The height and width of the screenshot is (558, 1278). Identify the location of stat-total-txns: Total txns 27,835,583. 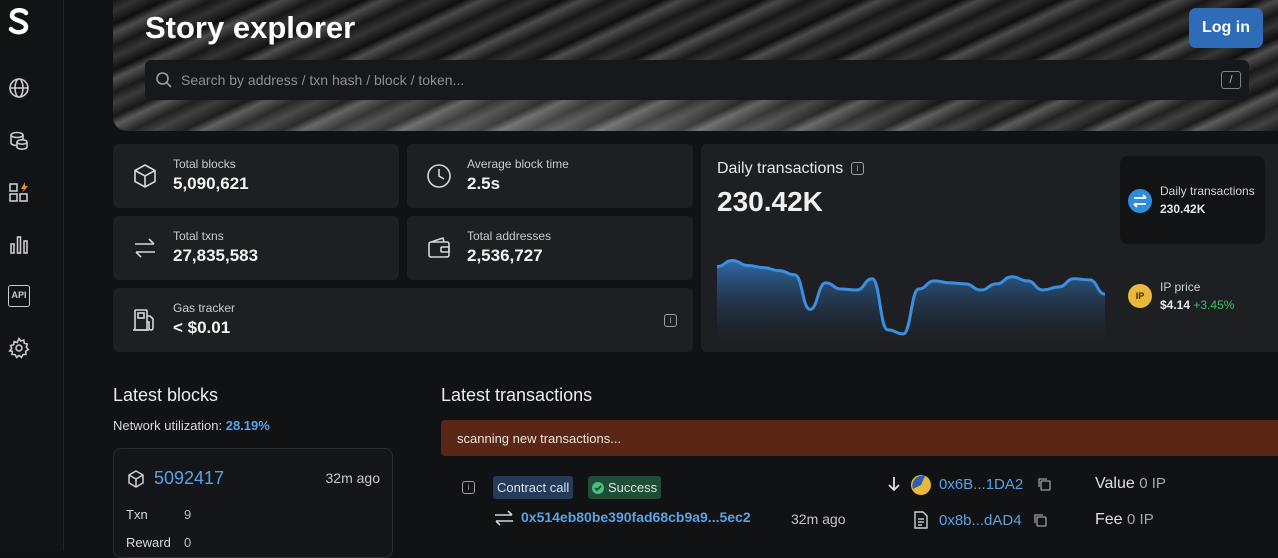
(256, 248).